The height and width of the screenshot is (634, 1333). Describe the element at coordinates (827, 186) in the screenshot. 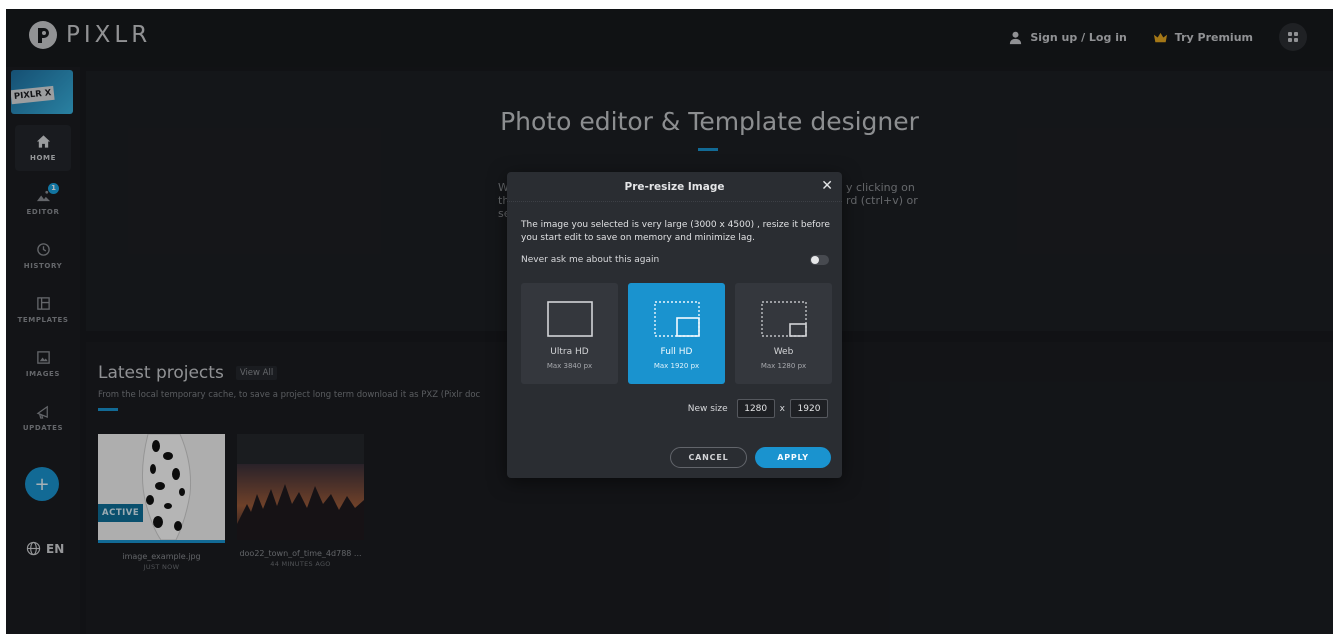

I see `close-icon: ✕` at that location.